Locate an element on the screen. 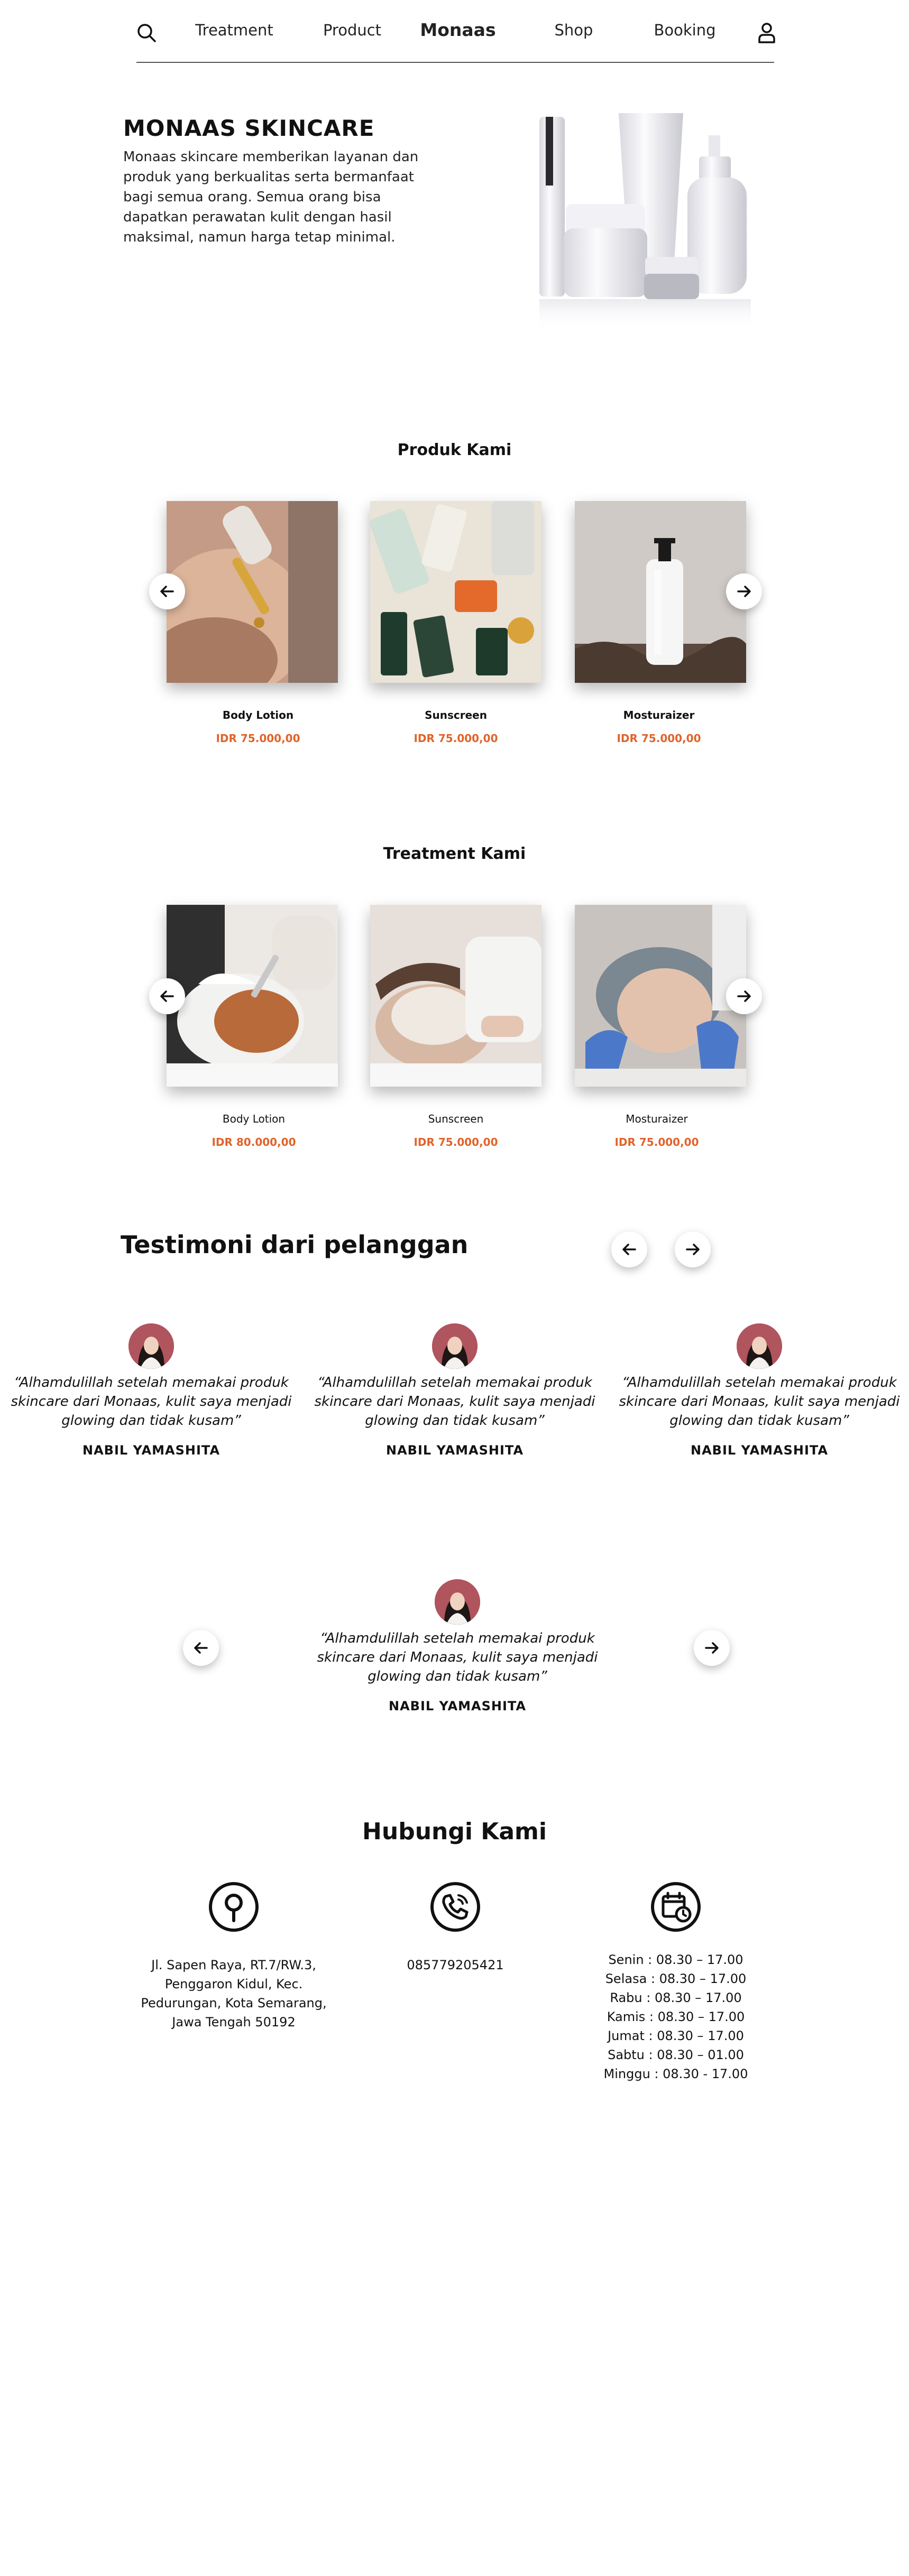  treatment-price: IDR 80.000,00 is located at coordinates (254, 1142).